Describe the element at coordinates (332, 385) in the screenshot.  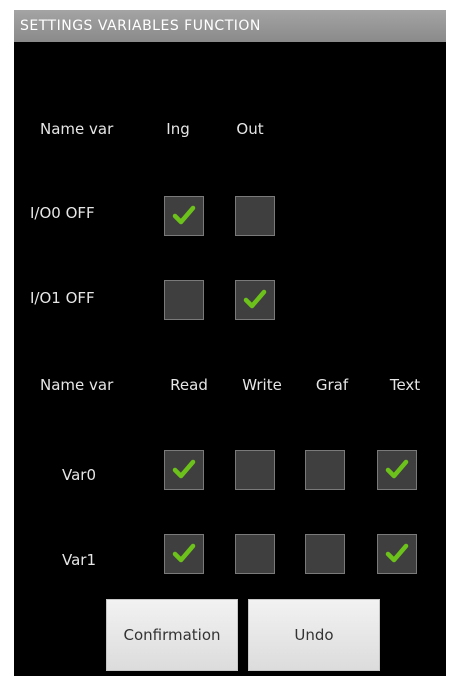
I see `header-graf: Graf` at that location.